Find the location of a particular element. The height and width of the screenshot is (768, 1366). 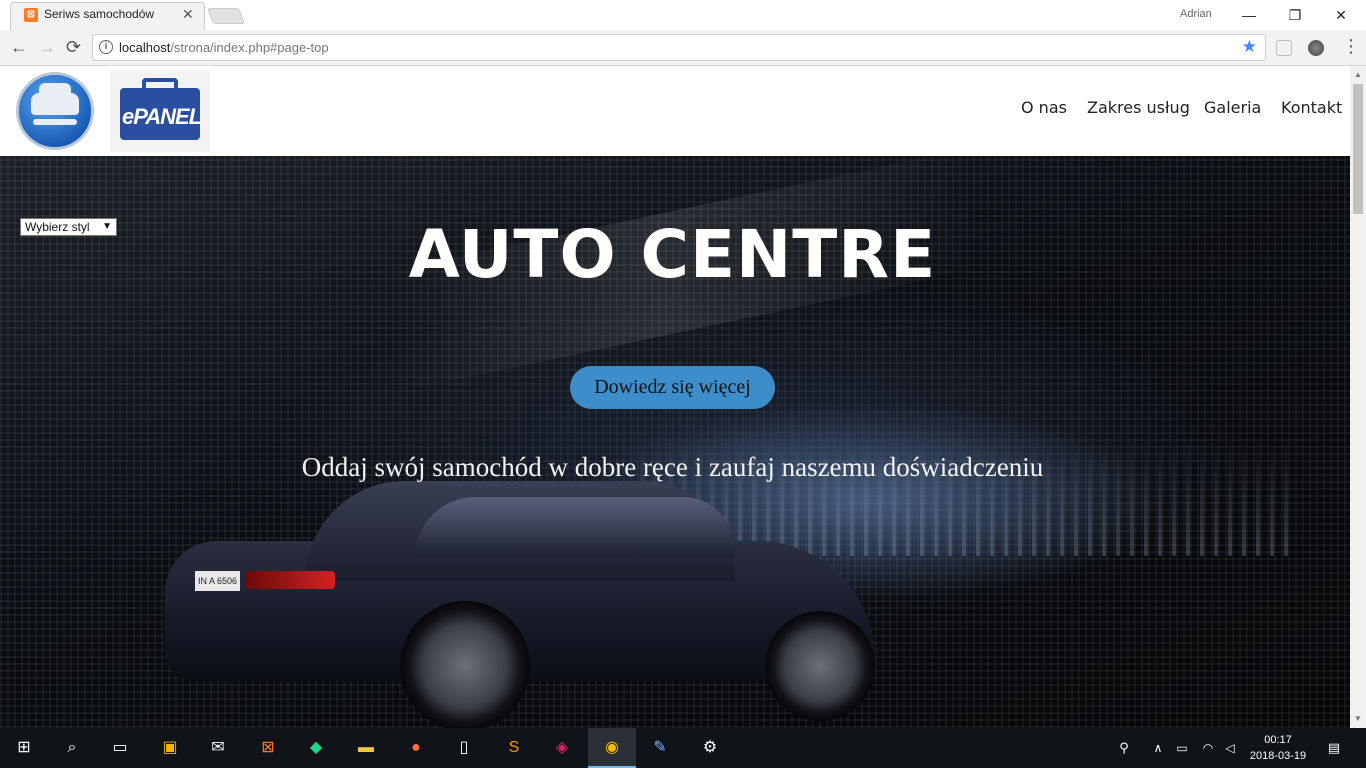

logo-car-shape is located at coordinates (55, 99).